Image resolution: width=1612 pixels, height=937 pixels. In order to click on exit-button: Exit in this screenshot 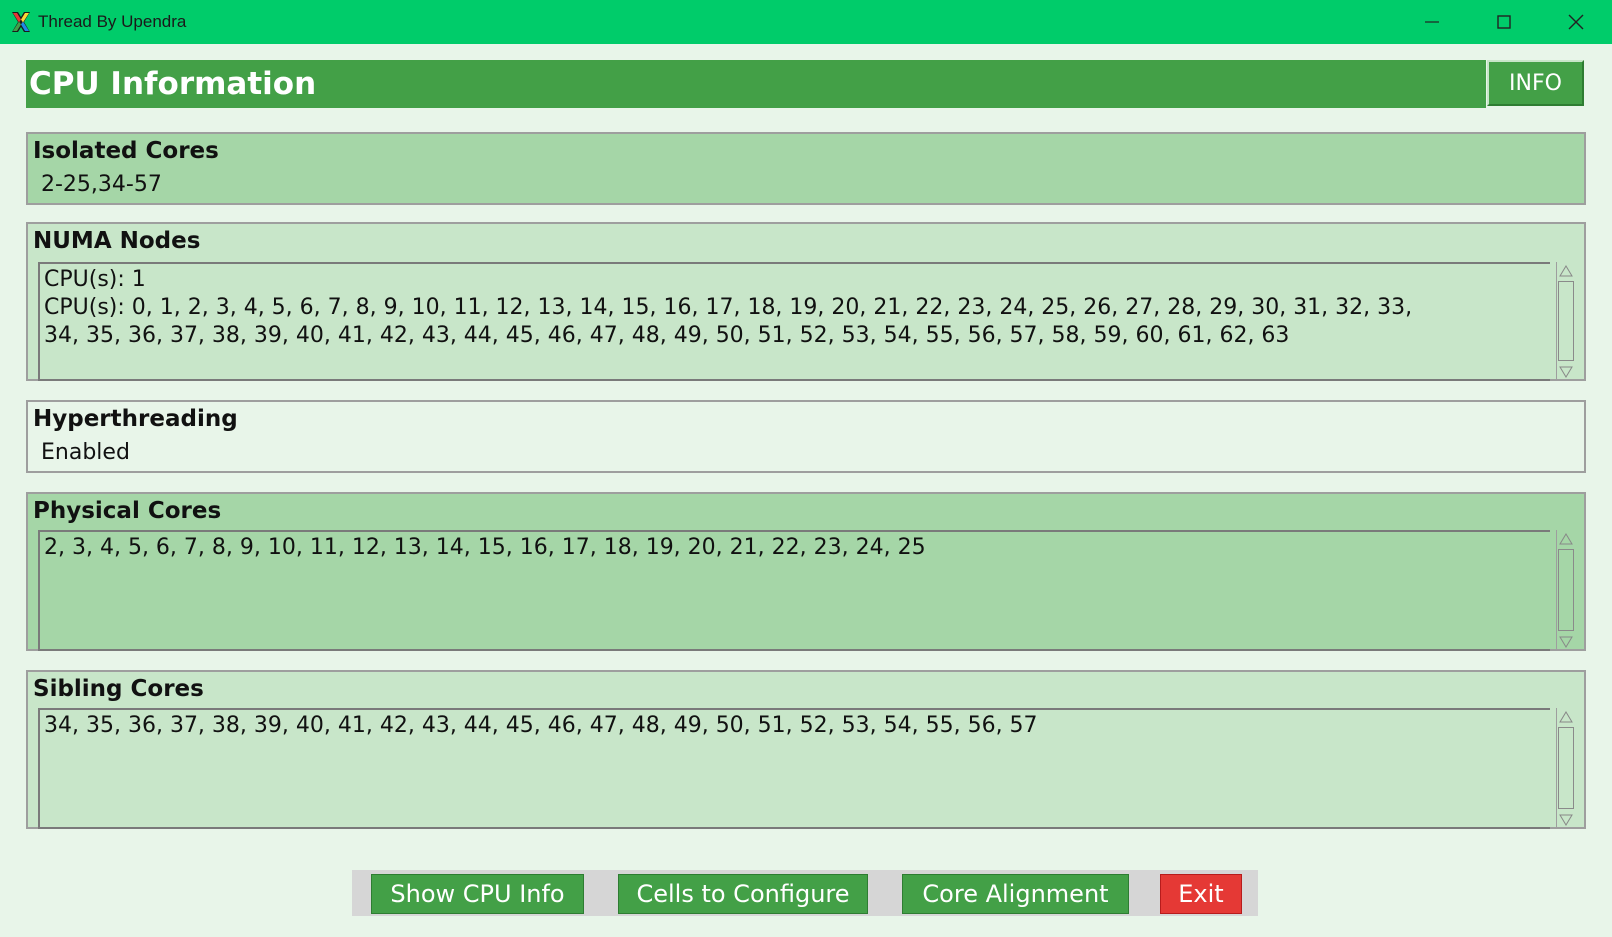, I will do `click(1201, 894)`.